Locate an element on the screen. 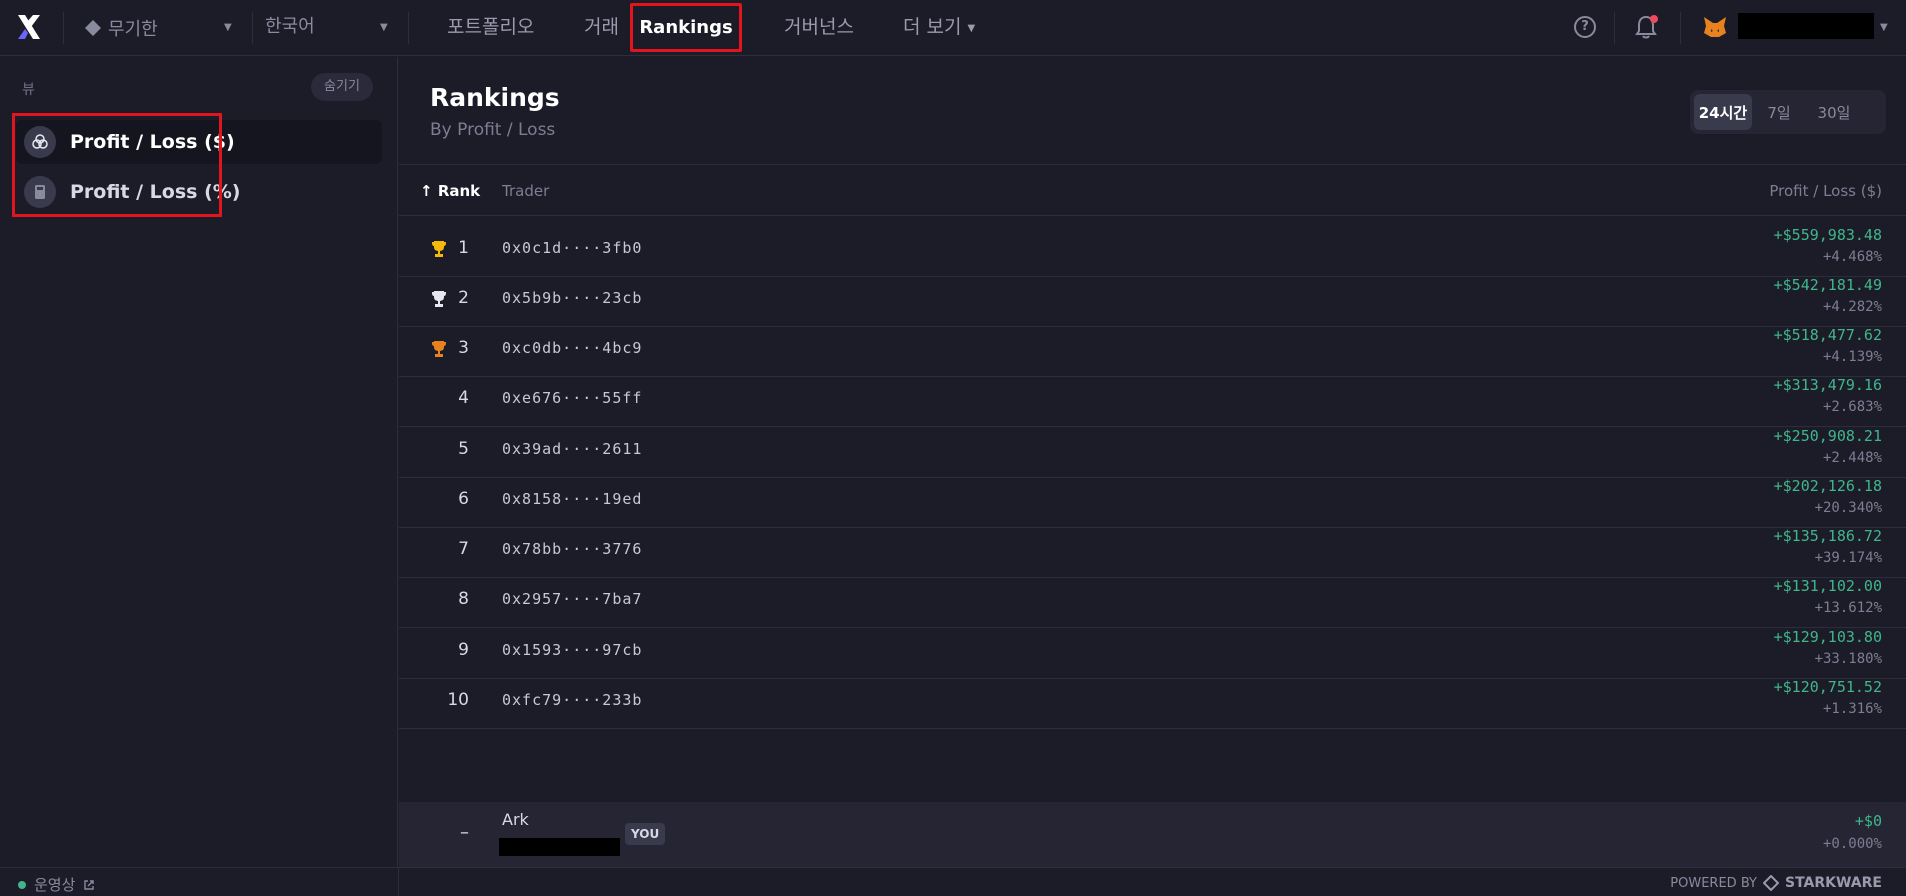 This screenshot has height=896, width=1906. powered-by-starkware: POWERED BY STARKWARE is located at coordinates (1776, 883).